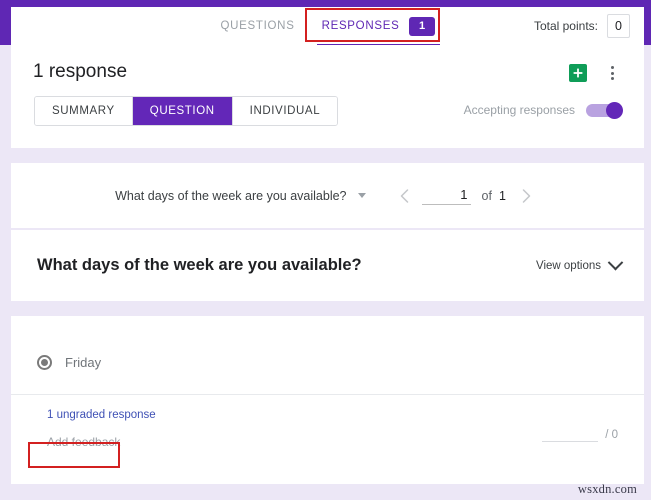 This screenshot has height=500, width=651. Describe the element at coordinates (565, 26) in the screenshot. I see `total-points-label: Total points:` at that location.